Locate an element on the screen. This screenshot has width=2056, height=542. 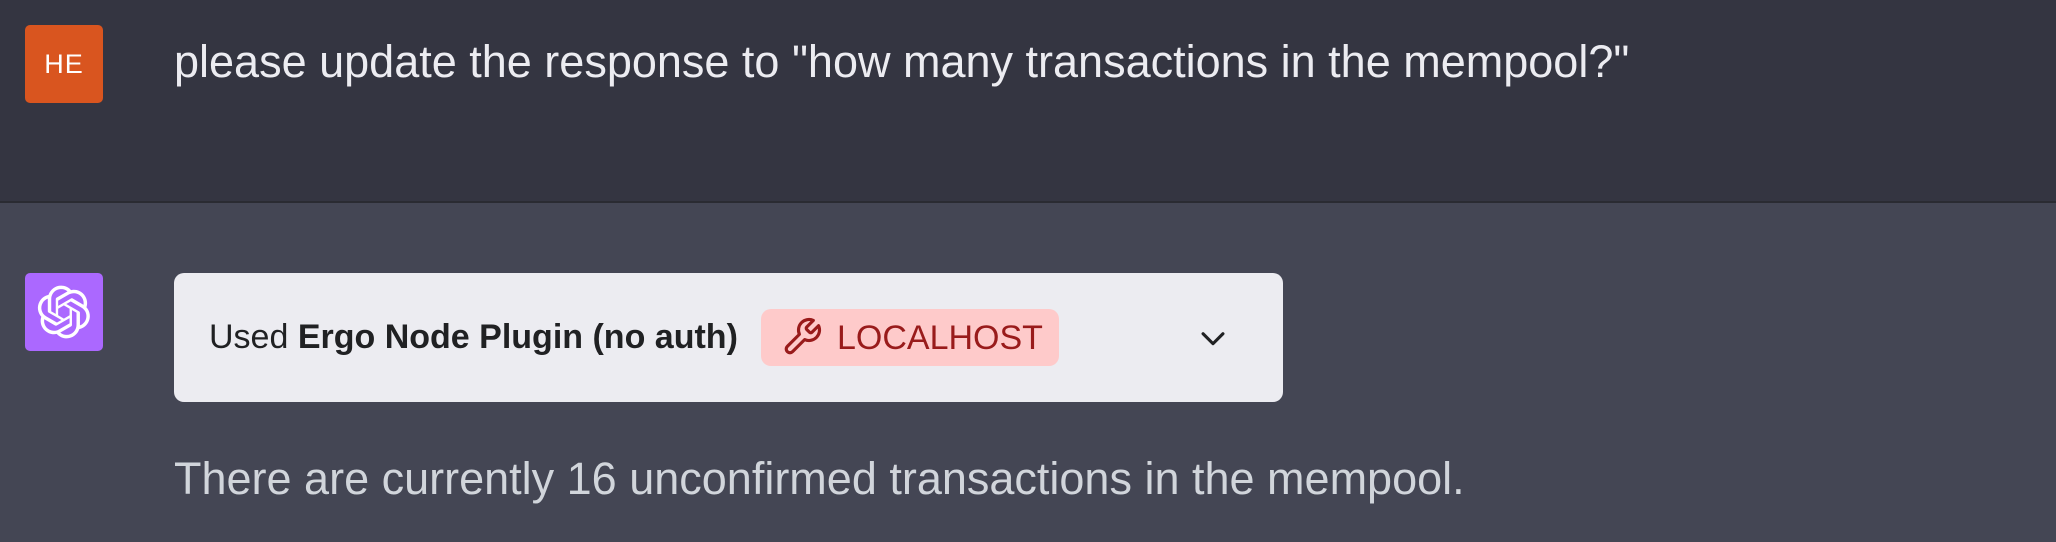
assistant-avatar is located at coordinates (64, 312).